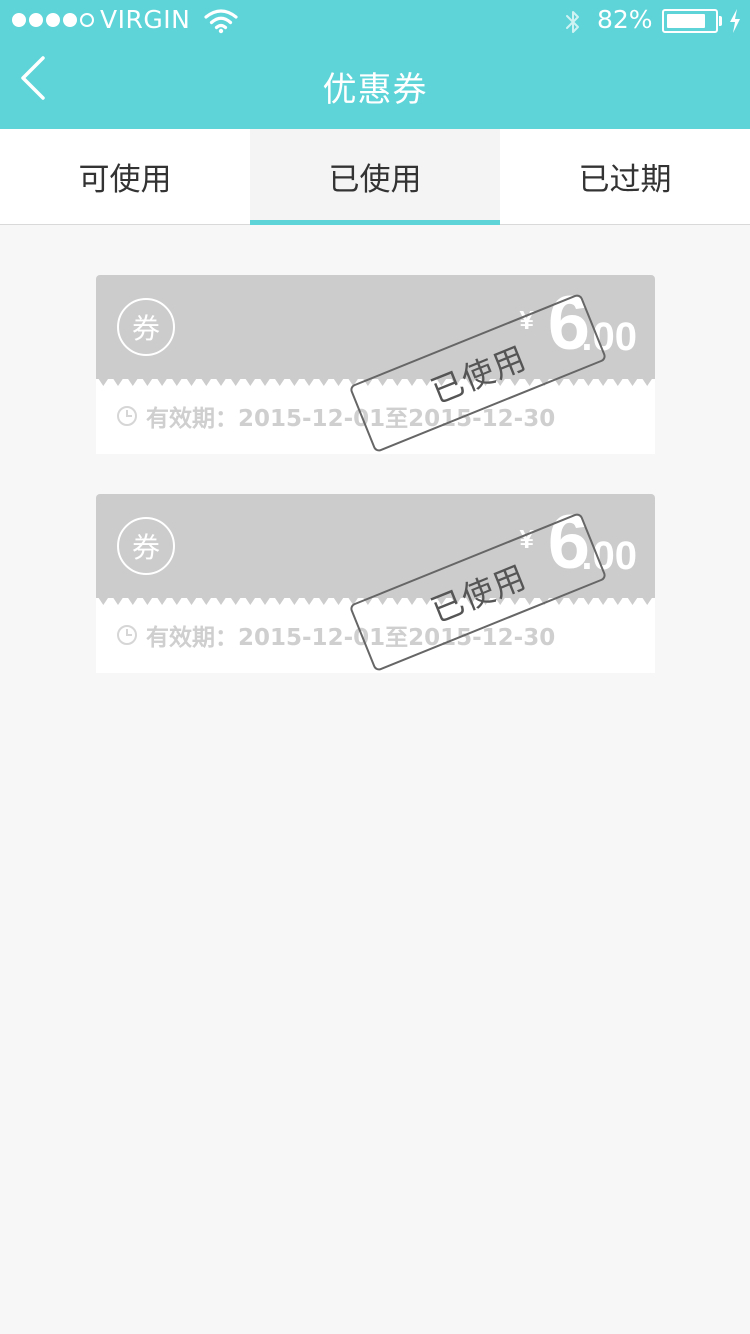  What do you see at coordinates (686, 21) in the screenshot?
I see `battery-level-fill` at bounding box center [686, 21].